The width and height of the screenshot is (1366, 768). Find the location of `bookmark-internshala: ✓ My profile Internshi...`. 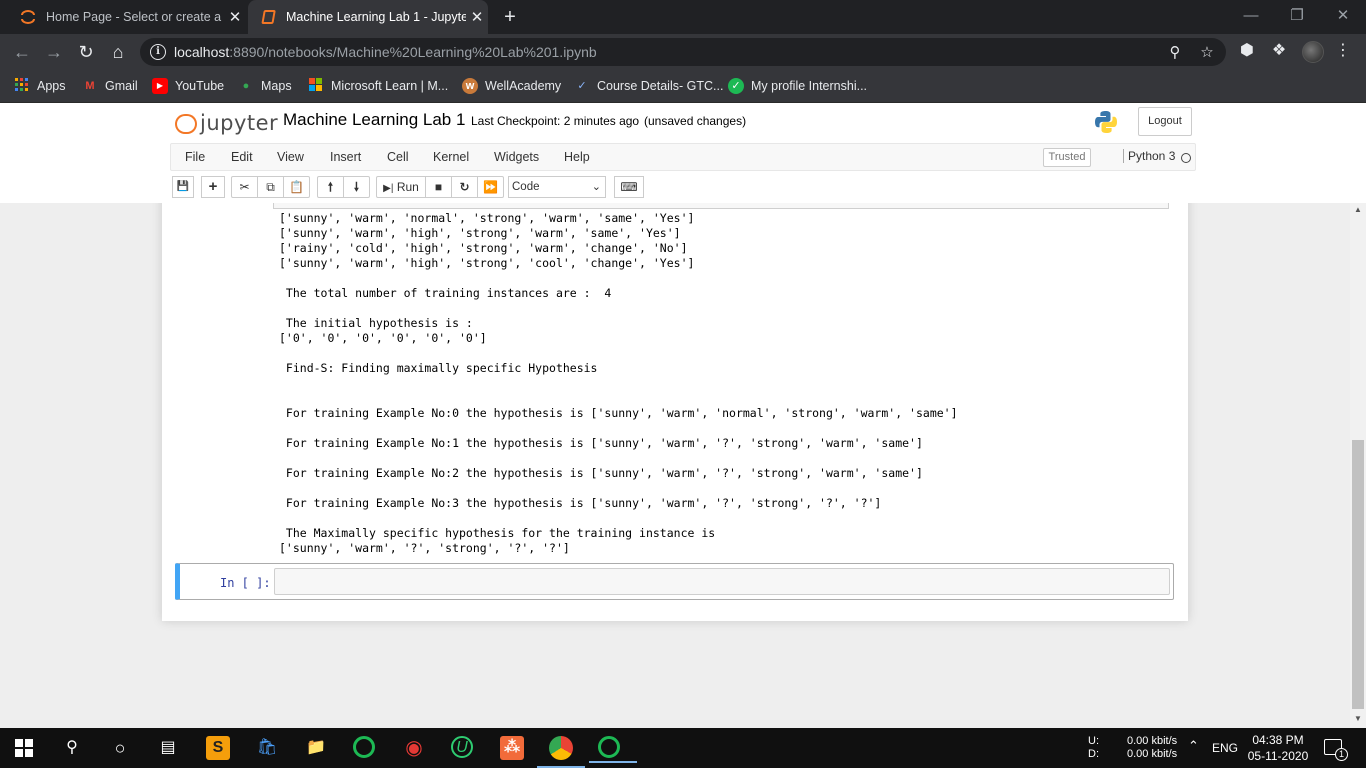

bookmark-internshala: ✓ My profile Internshi... is located at coordinates (797, 86).